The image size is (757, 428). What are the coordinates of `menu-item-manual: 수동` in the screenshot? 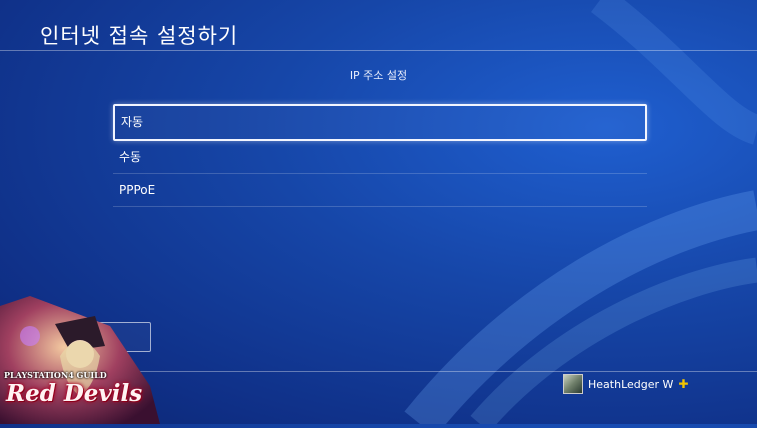 It's located at (380, 157).